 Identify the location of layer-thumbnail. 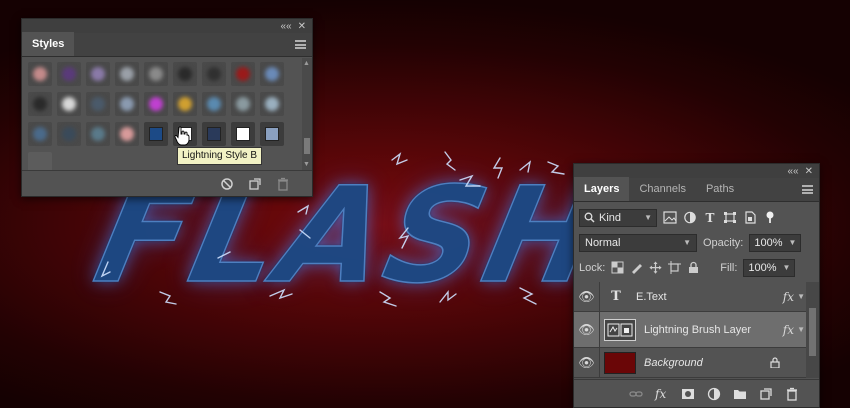
(620, 329).